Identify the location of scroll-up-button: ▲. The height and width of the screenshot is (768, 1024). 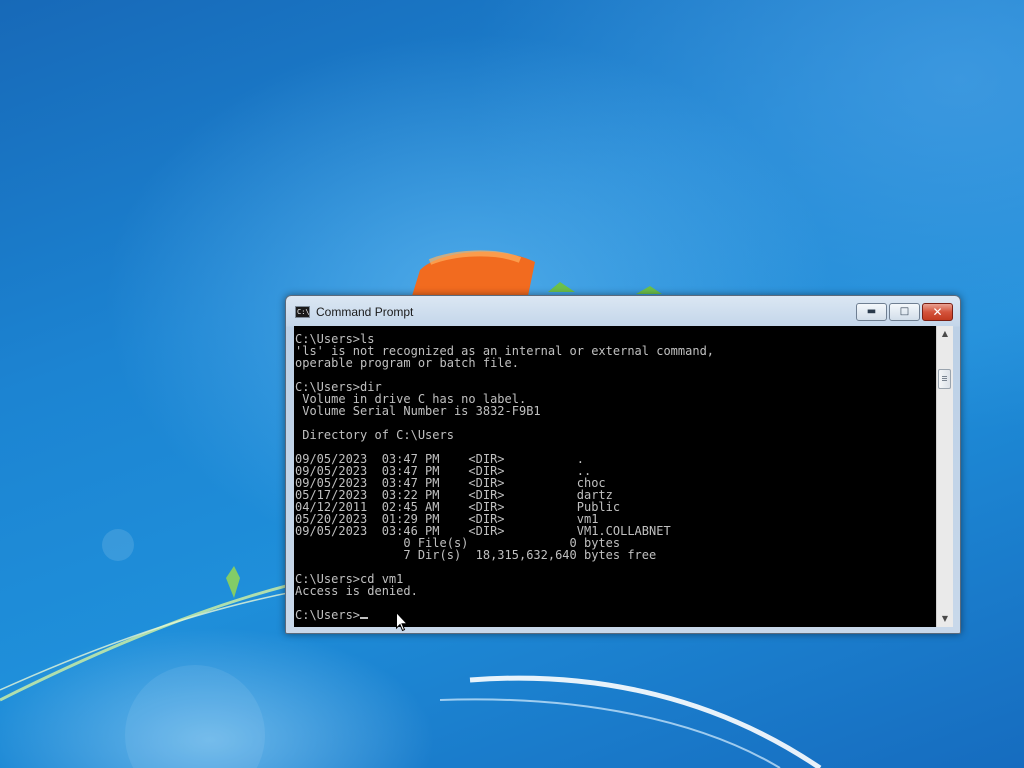
(945, 334).